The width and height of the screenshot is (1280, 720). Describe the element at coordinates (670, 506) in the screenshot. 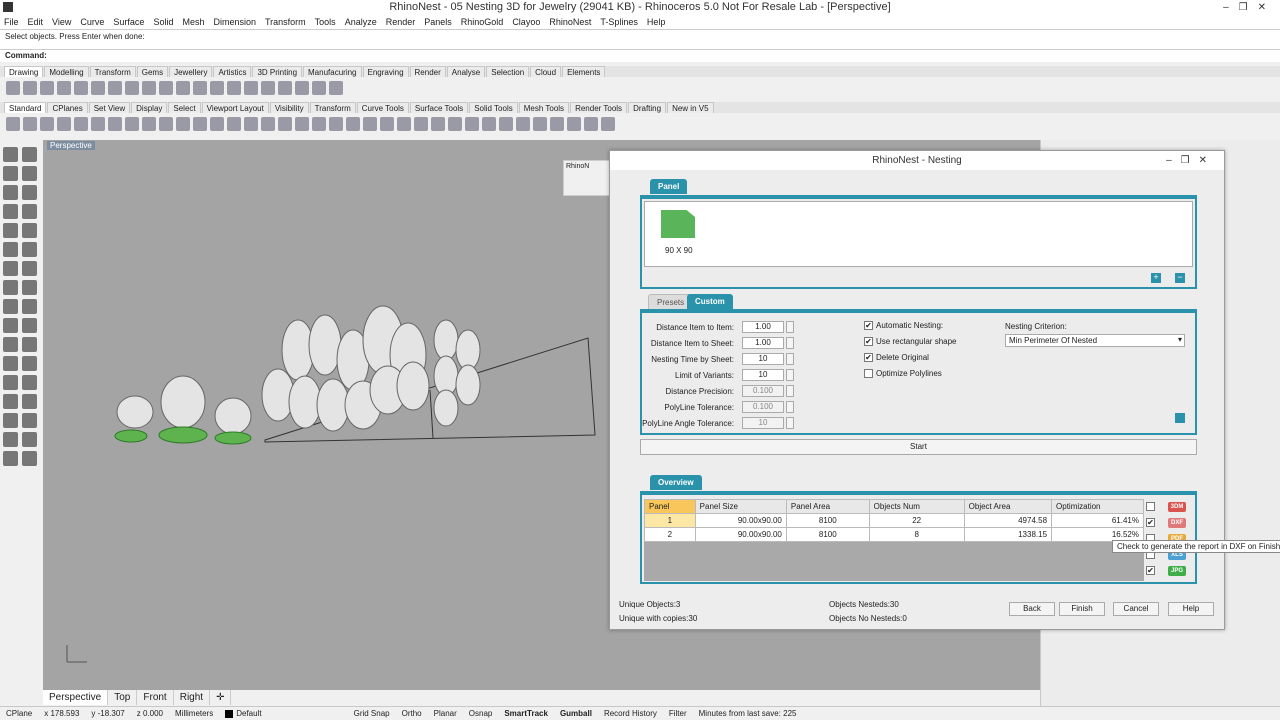

I see `col-panel: Panel` at that location.